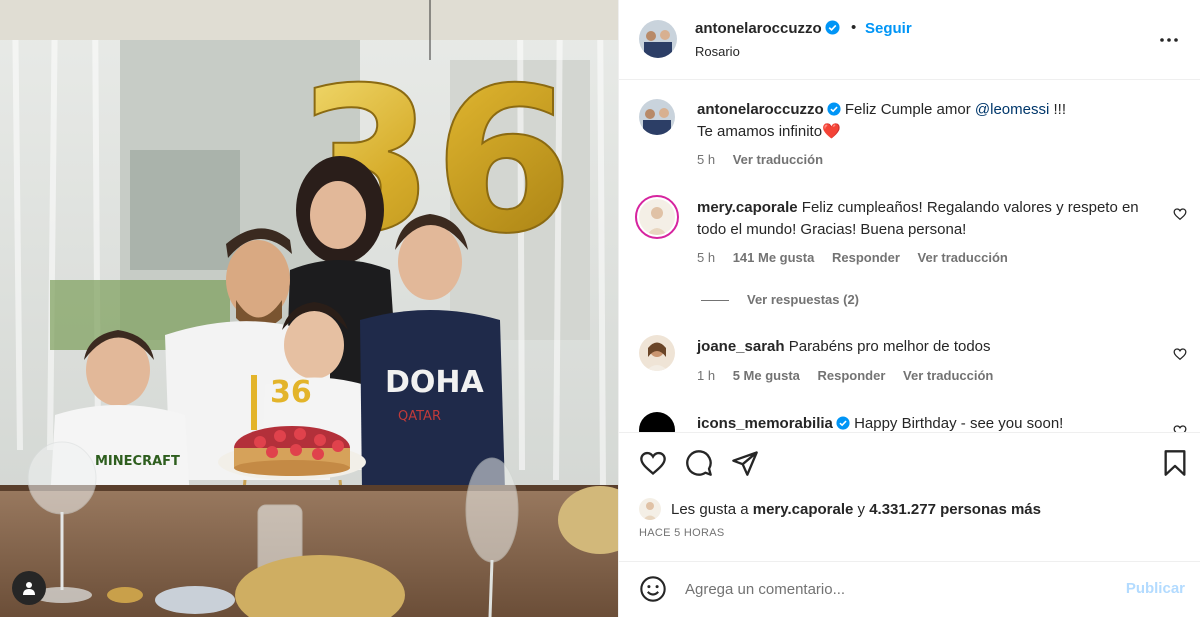 The height and width of the screenshot is (617, 1200). Describe the element at coordinates (861, 509) in the screenshot. I see `likes-joiner: y` at that location.